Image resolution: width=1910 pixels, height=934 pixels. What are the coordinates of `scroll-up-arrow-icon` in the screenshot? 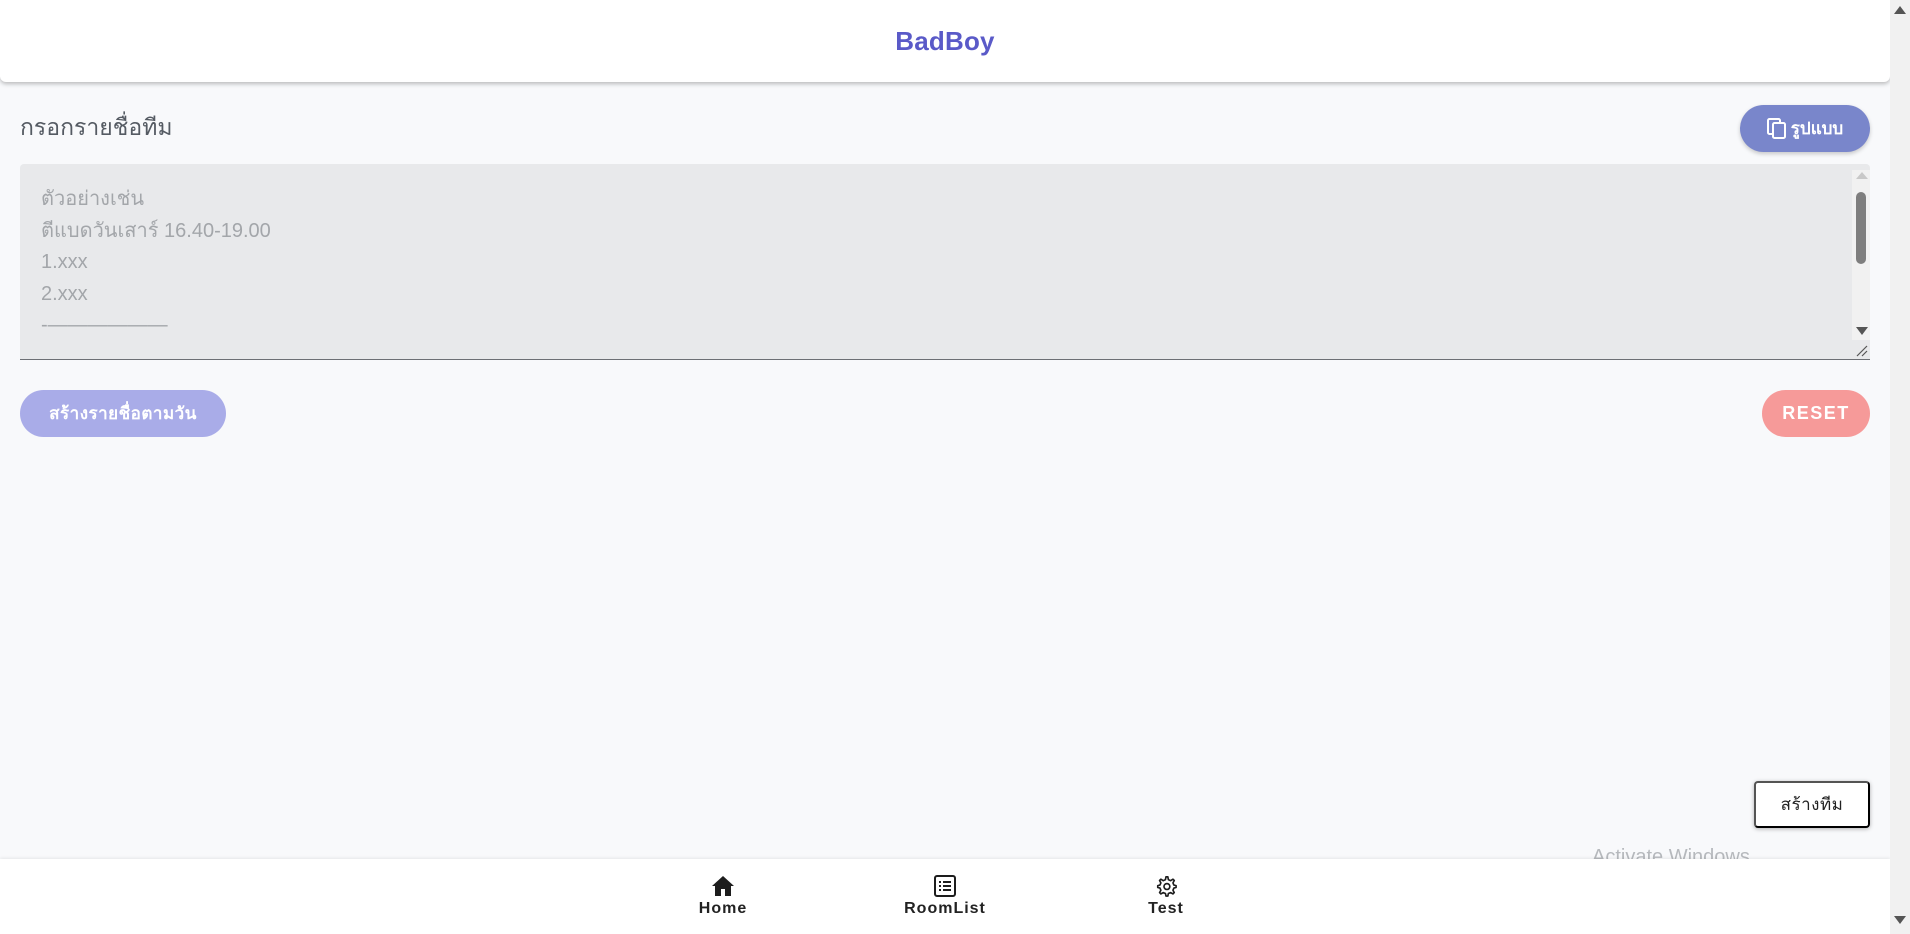 It's located at (1862, 175).